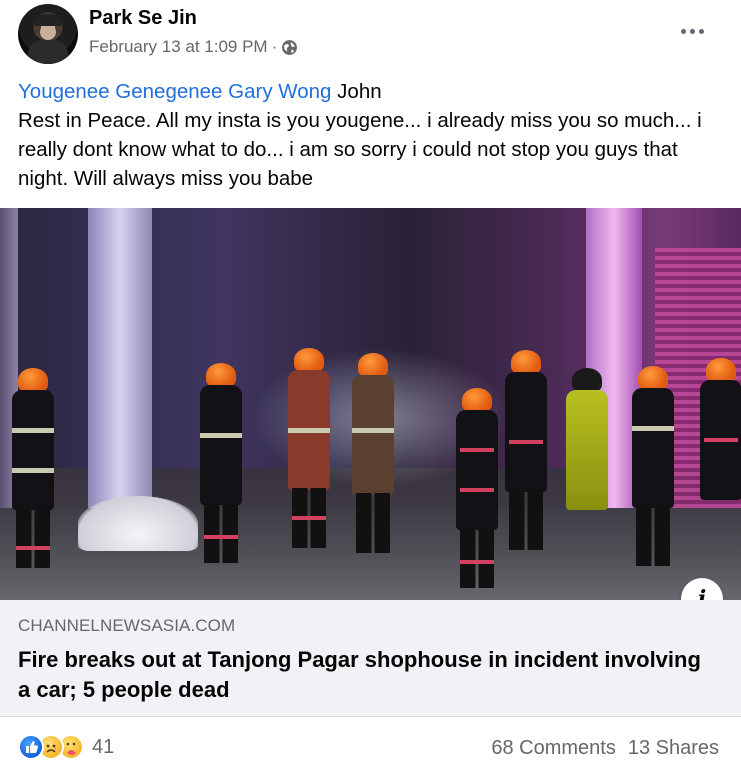  I want to click on engagement-stats: 68 Comments 13 Shares, so click(605, 748).